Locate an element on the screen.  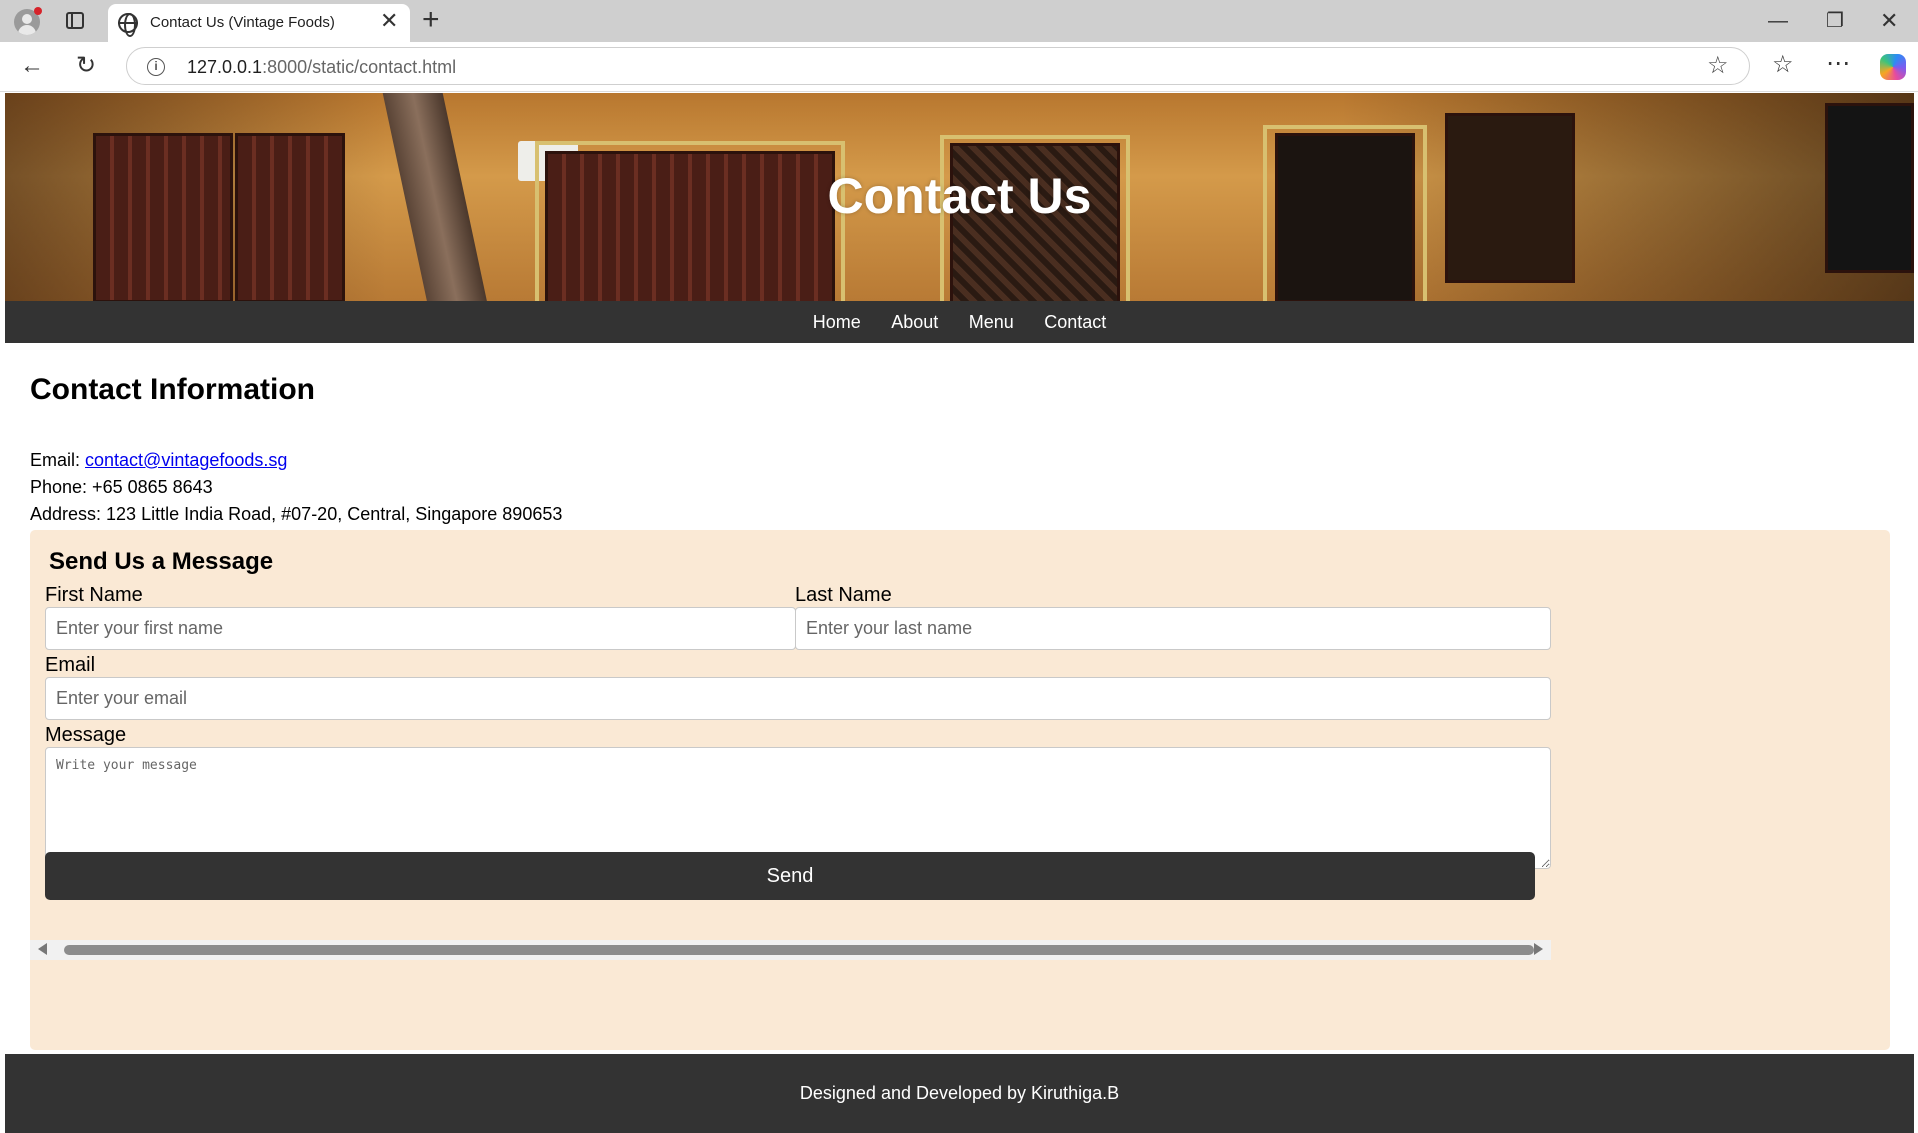
scrollbar-thumb is located at coordinates (799, 950).